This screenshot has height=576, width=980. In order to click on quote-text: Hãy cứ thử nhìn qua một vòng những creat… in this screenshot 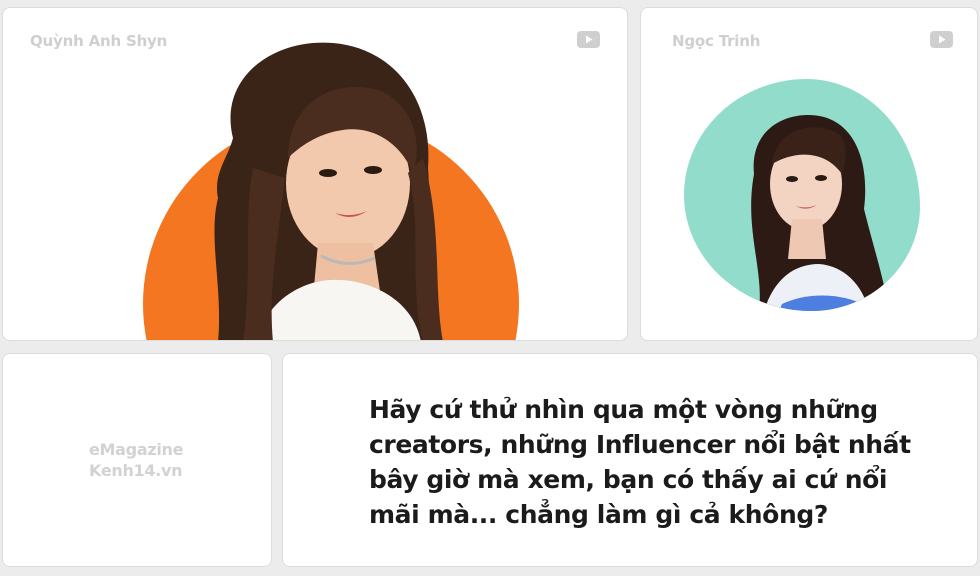, I will do `click(640, 462)`.